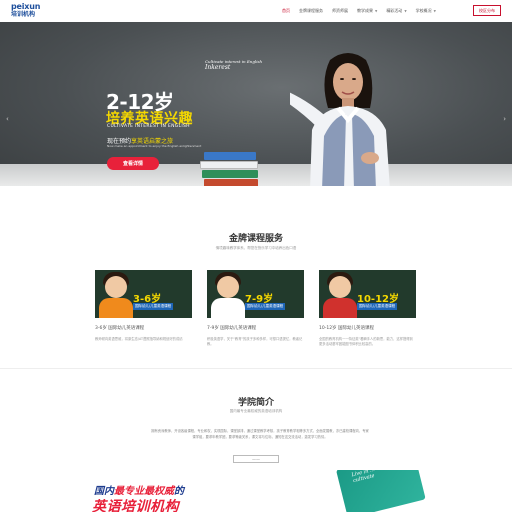  What do you see at coordinates (255, 239) in the screenshot?
I see `courses-title: 金牌课程服务` at bounding box center [255, 239].